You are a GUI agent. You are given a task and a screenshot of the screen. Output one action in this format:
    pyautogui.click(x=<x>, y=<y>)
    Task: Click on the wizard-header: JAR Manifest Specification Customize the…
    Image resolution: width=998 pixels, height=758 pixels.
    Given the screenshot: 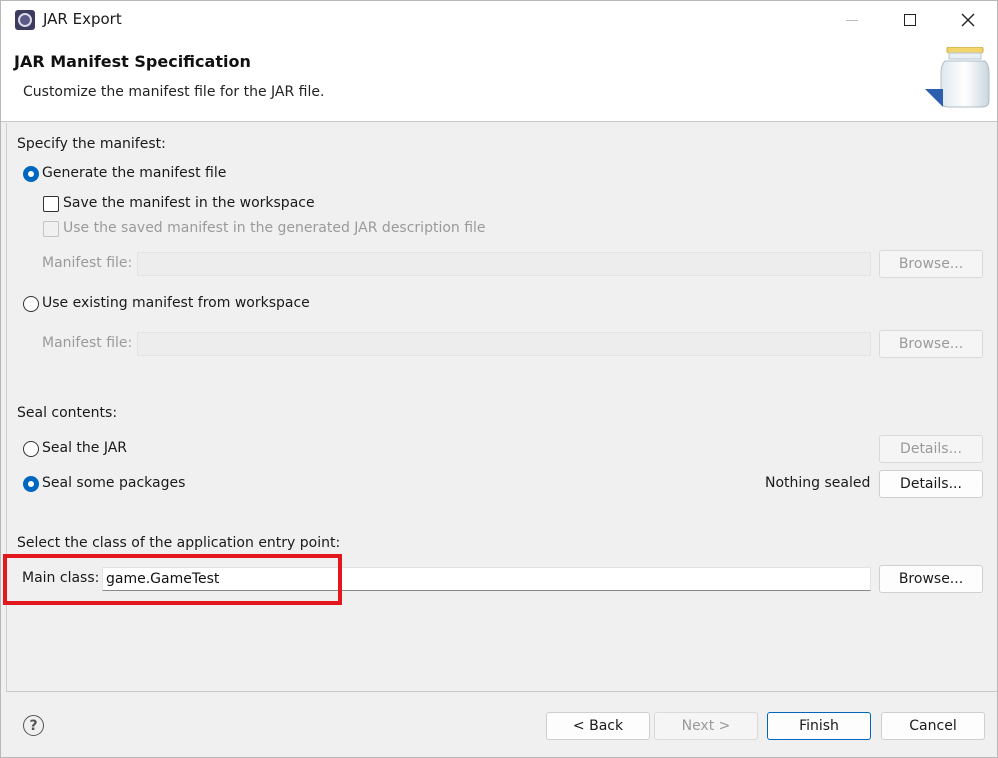 What is the action you would take?
    pyautogui.click(x=499, y=80)
    